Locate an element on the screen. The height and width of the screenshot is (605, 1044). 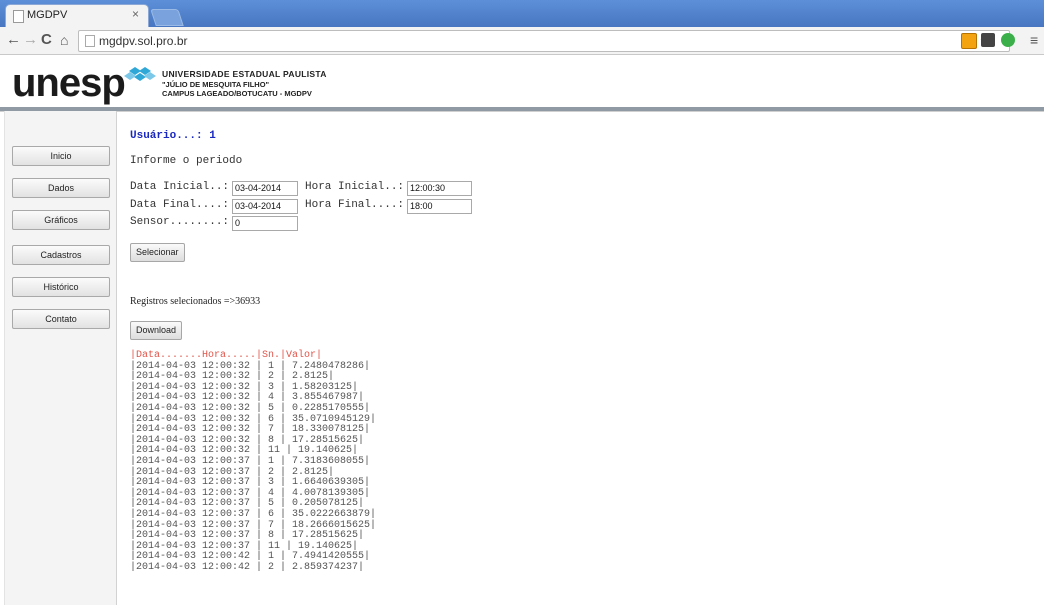
browser-tab-bar: MGDPV × is located at coordinates (522, 13).